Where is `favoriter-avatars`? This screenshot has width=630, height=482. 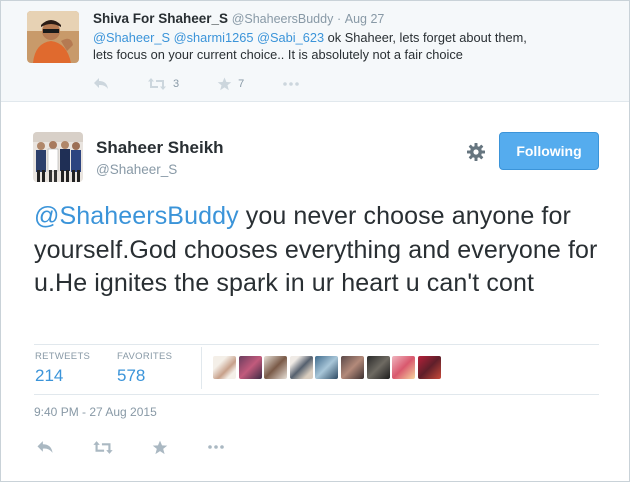 favoriter-avatars is located at coordinates (328, 367).